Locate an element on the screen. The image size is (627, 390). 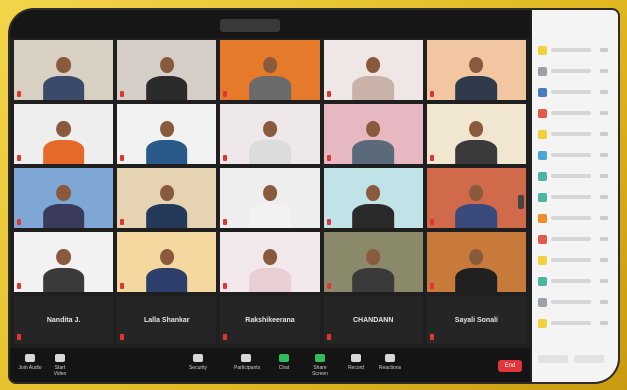
participant-name-tile: Nandita J. is located at coordinates (64, 320).